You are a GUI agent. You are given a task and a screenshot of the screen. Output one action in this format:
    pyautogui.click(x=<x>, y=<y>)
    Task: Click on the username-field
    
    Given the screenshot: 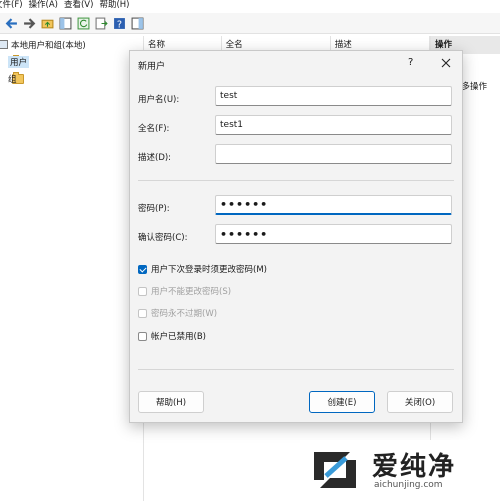 What is the action you would take?
    pyautogui.click(x=333, y=96)
    